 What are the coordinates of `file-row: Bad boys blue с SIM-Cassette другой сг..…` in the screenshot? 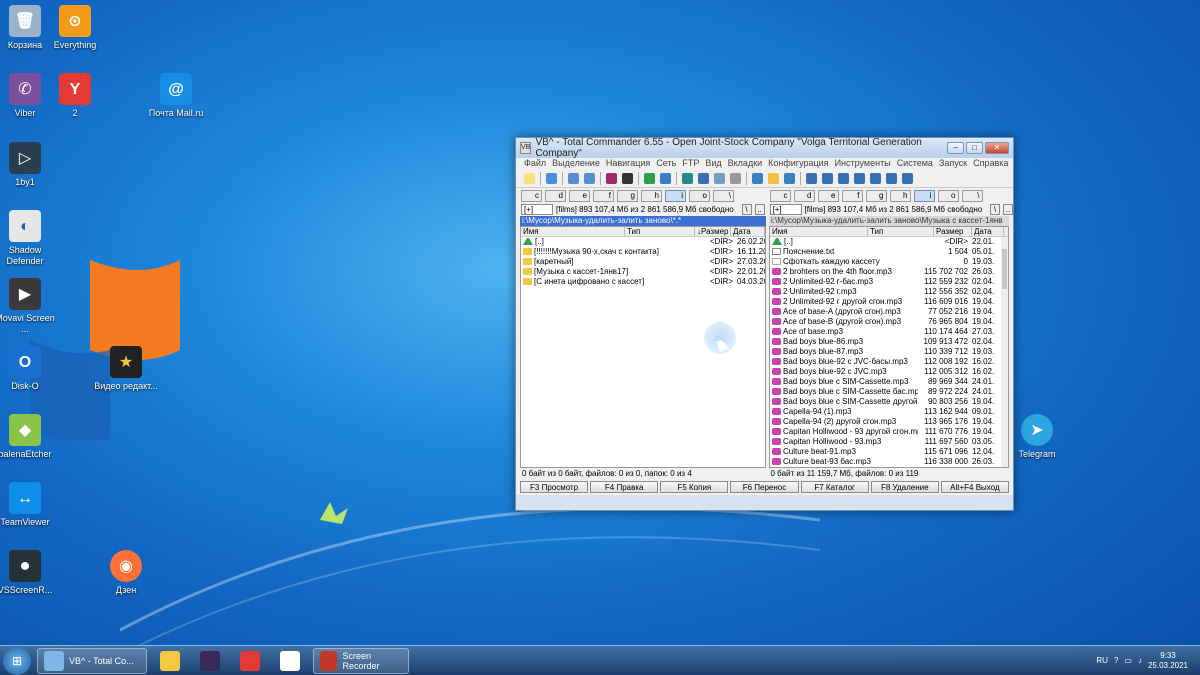 It's located at (889, 402).